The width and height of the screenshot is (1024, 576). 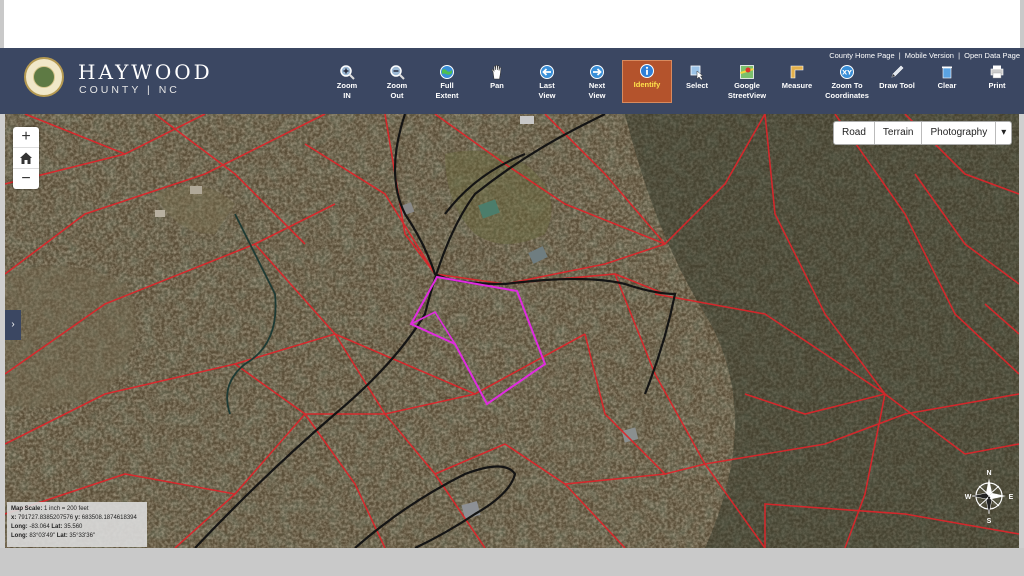 I want to click on trash-can-icon, so click(x=947, y=72).